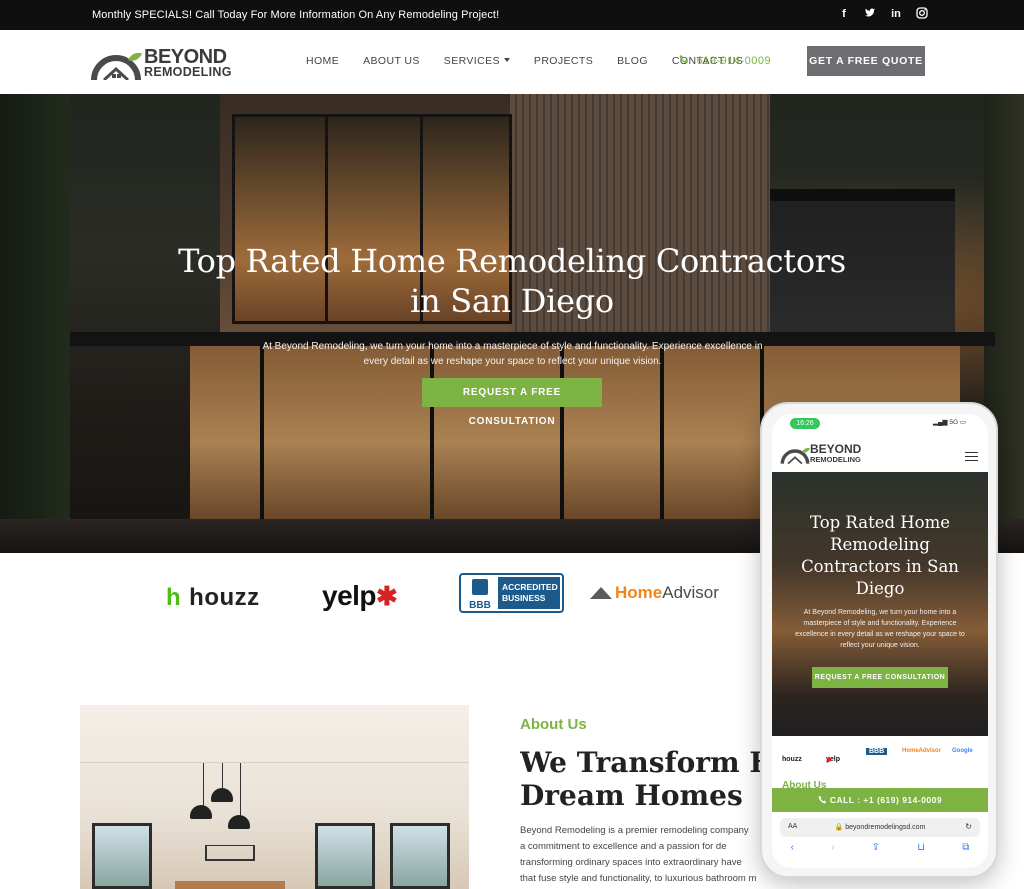 This screenshot has width=1024, height=889. I want to click on nav-projects: PROJECTS, so click(563, 61).